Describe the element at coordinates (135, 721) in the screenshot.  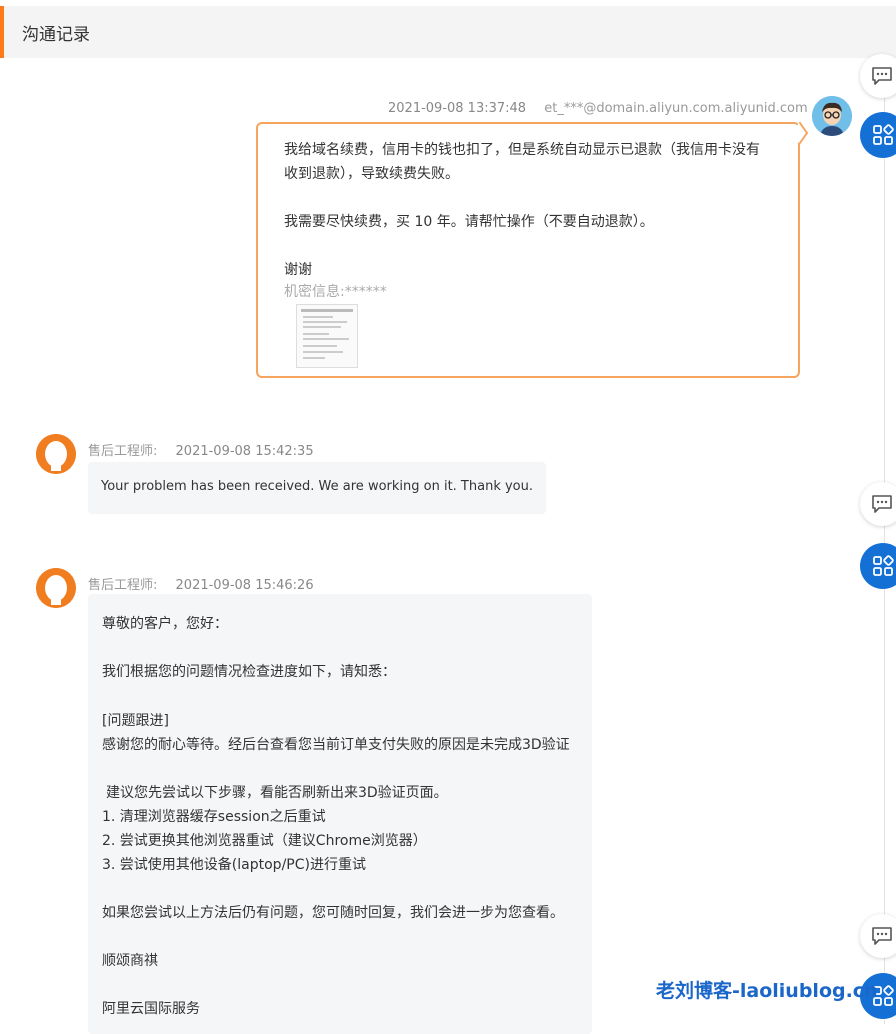
I see `message-line: [问题跟进]` at that location.